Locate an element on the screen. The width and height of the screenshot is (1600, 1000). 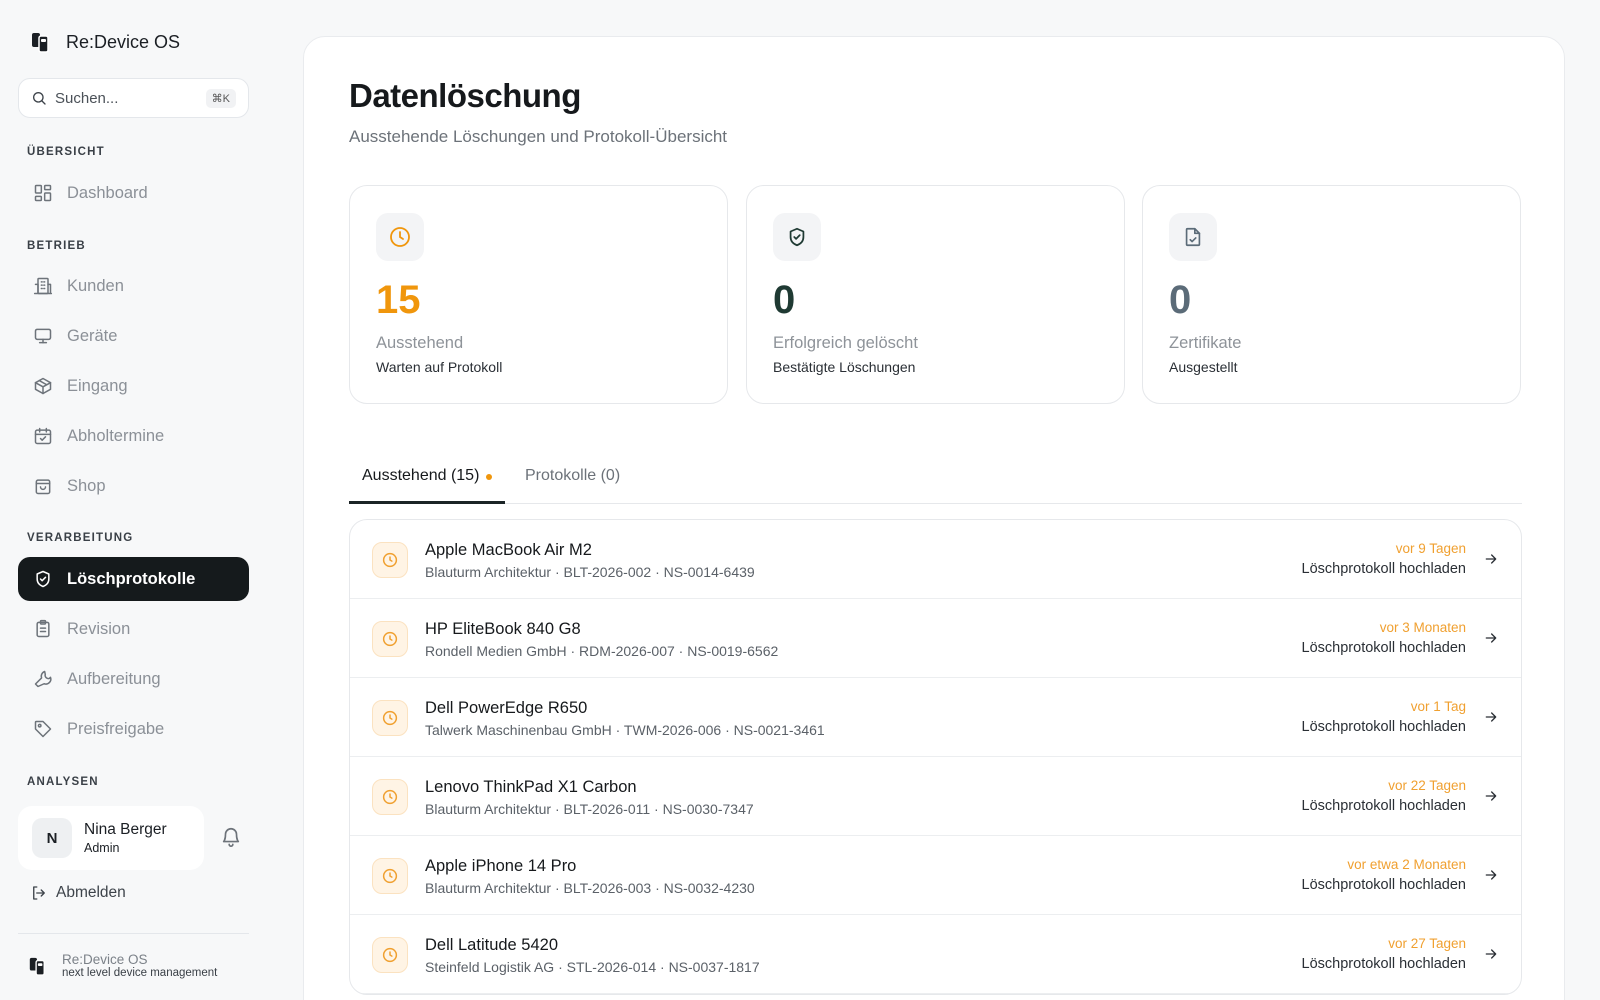
tab-protocols: Protokolle (0) is located at coordinates (572, 480).